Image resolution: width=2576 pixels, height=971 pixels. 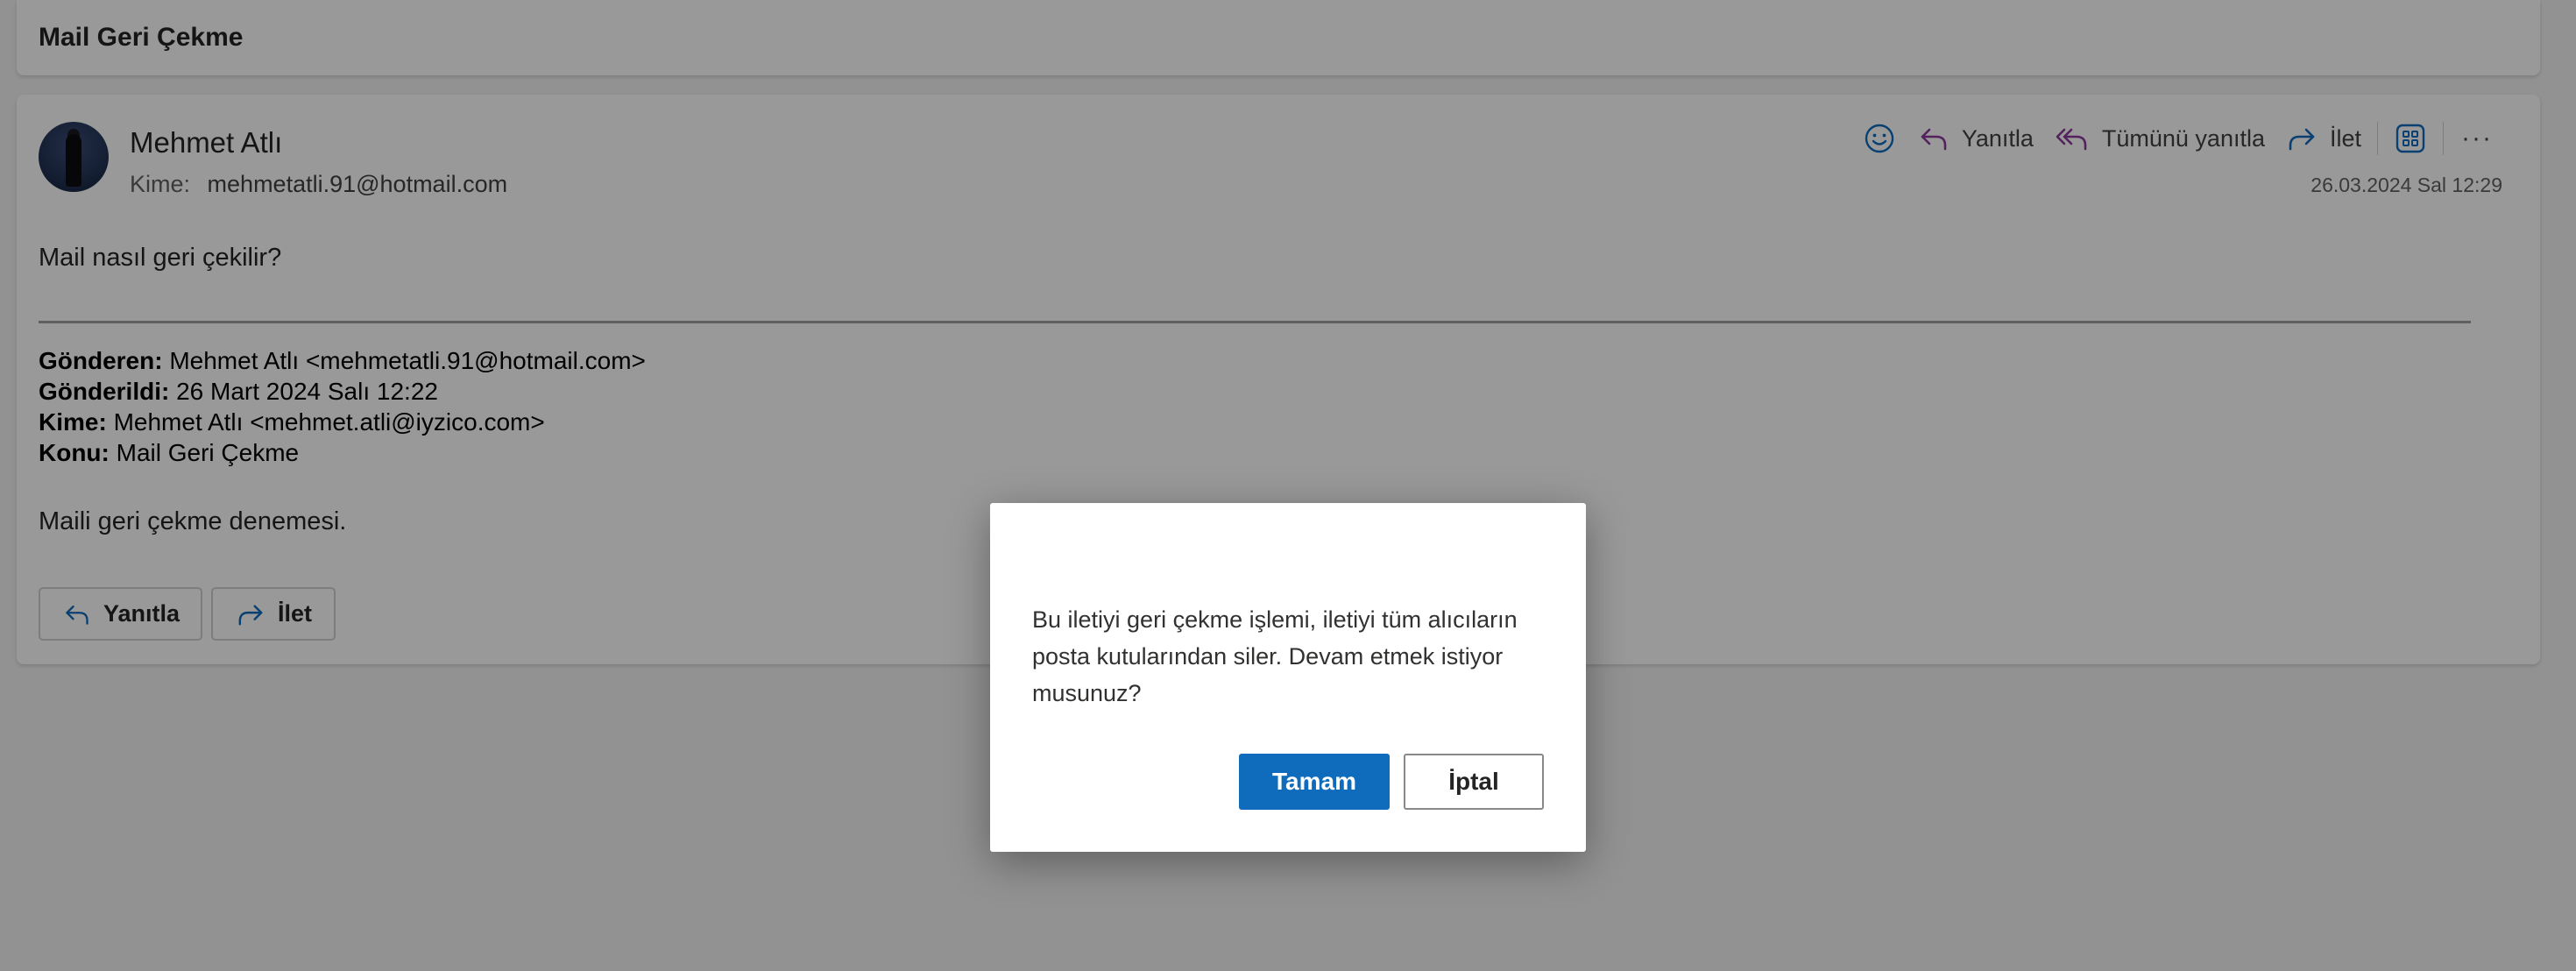 I want to click on cancel-button: İptal, so click(x=1474, y=782).